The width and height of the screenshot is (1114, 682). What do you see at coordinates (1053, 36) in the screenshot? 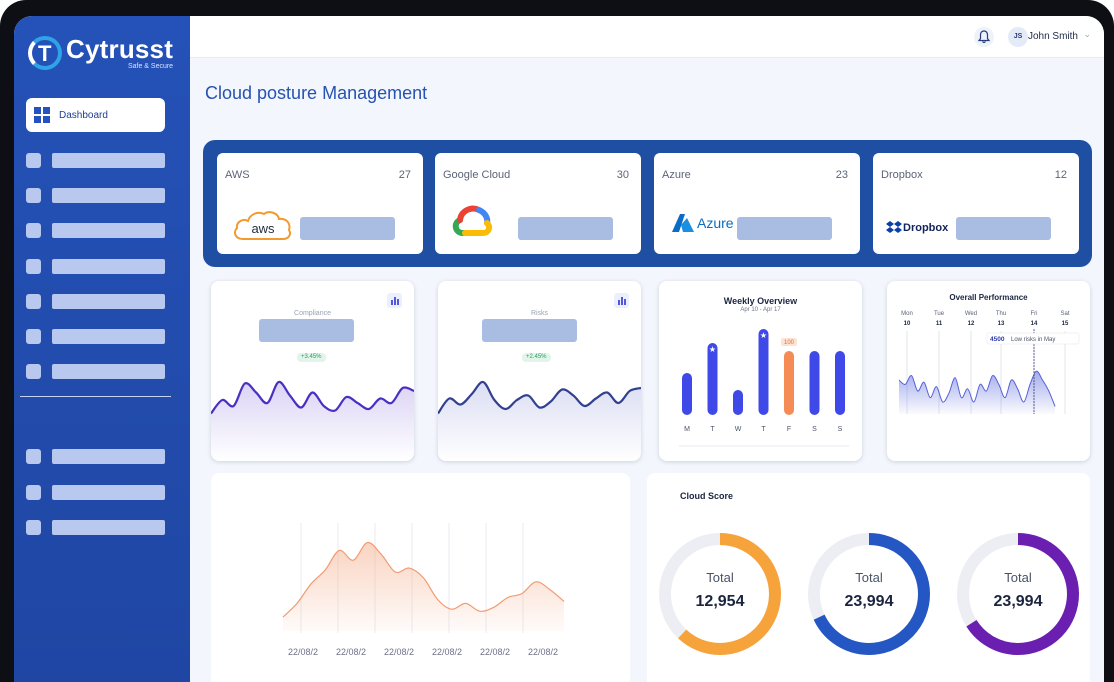
I see `user-name: John Smith` at bounding box center [1053, 36].